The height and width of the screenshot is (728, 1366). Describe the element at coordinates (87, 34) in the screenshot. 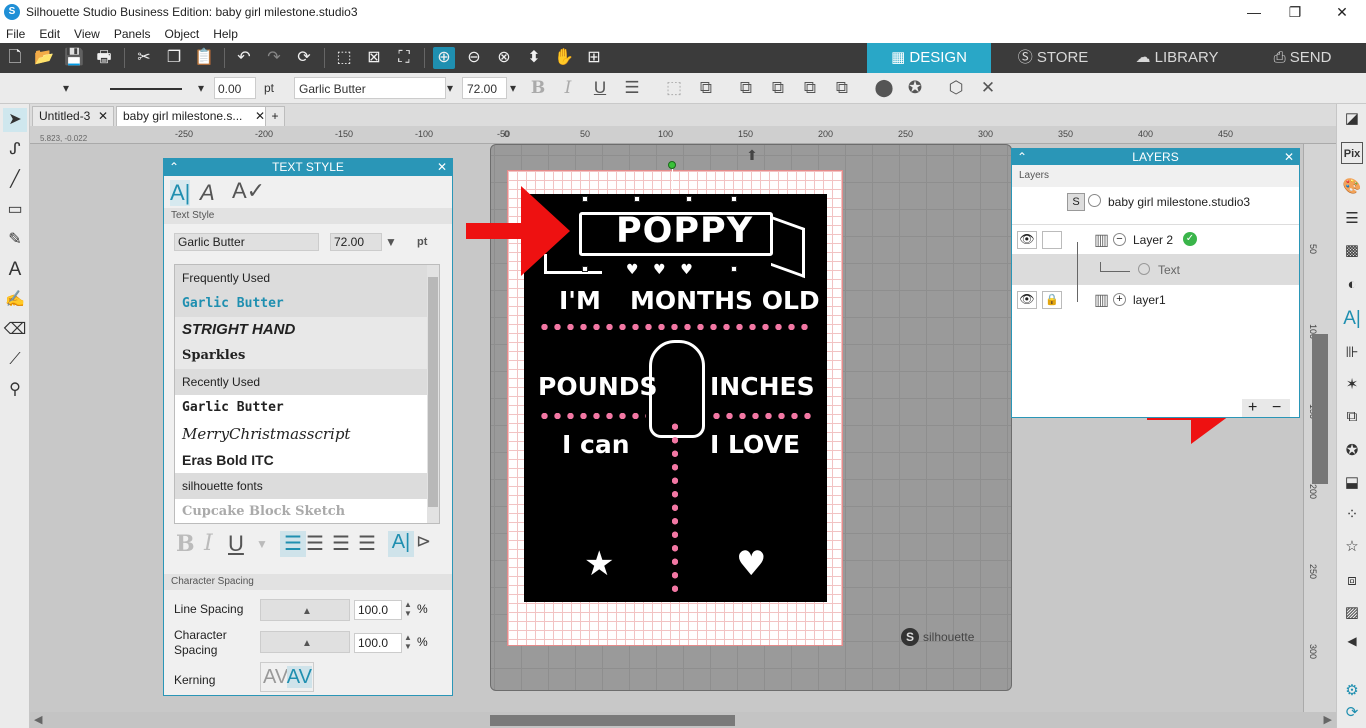

I see `menu-view: View` at that location.